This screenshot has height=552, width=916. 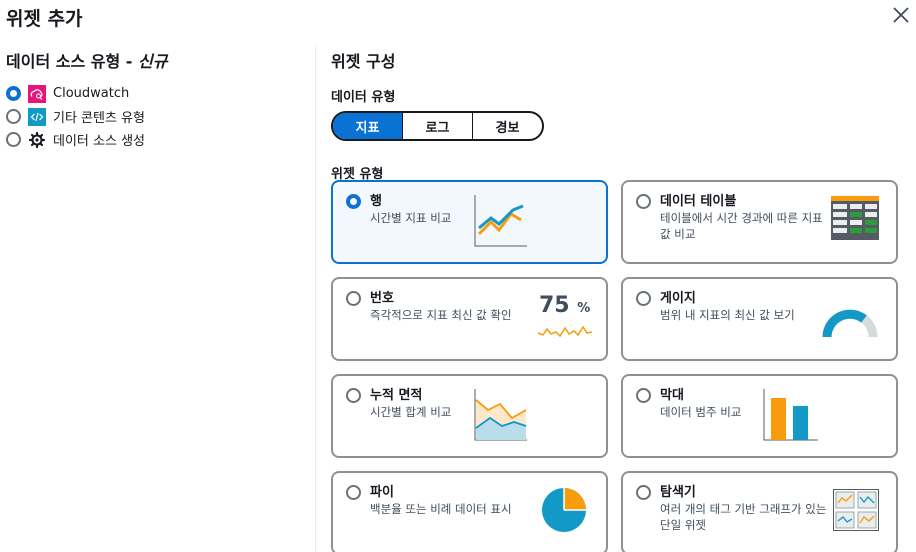 What do you see at coordinates (152, 61) in the screenshot?
I see `new-tag: 신규` at bounding box center [152, 61].